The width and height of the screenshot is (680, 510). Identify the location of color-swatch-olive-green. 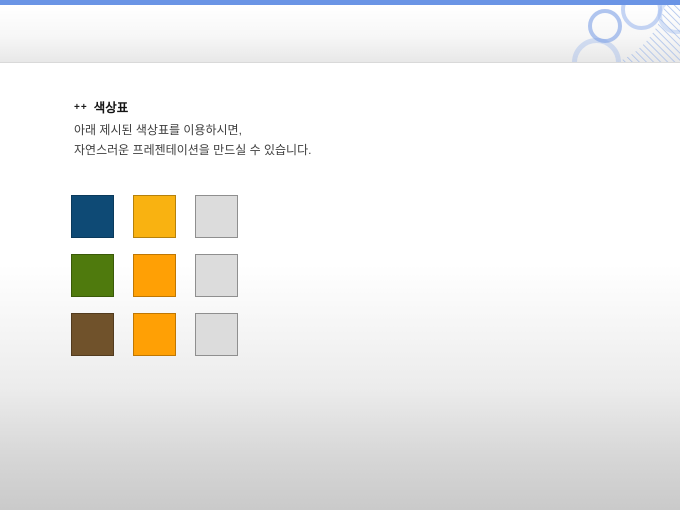
(92, 275).